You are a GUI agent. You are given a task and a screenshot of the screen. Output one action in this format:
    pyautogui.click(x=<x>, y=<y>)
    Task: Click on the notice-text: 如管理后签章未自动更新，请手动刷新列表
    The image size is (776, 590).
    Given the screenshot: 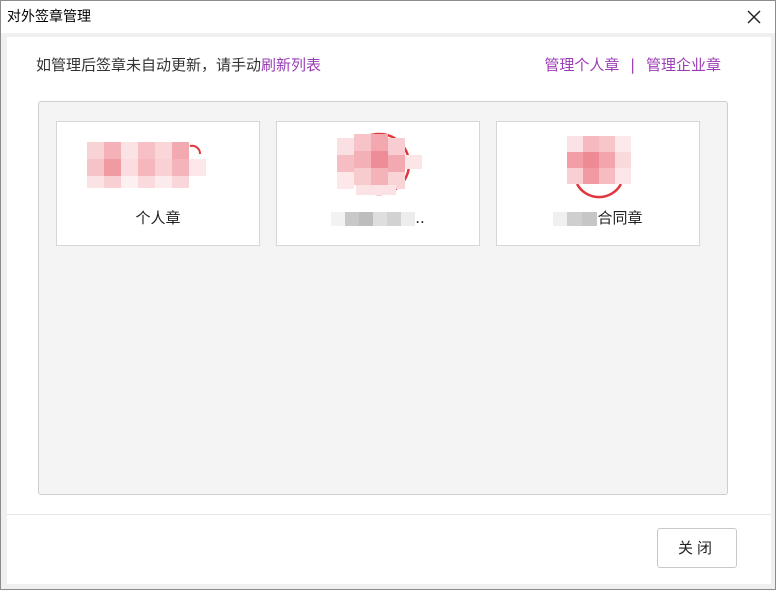 What is the action you would take?
    pyautogui.click(x=178, y=65)
    